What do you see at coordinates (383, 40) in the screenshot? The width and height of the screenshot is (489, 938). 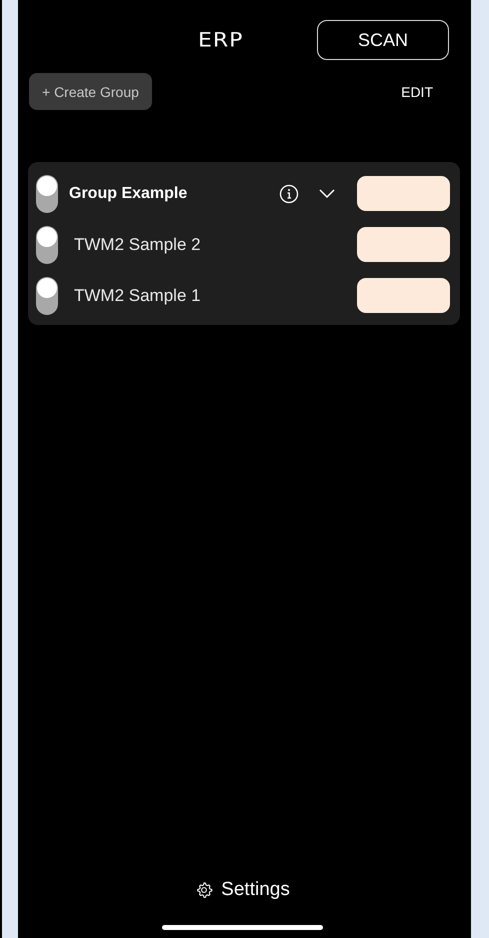 I see `scan-button: SCAN` at bounding box center [383, 40].